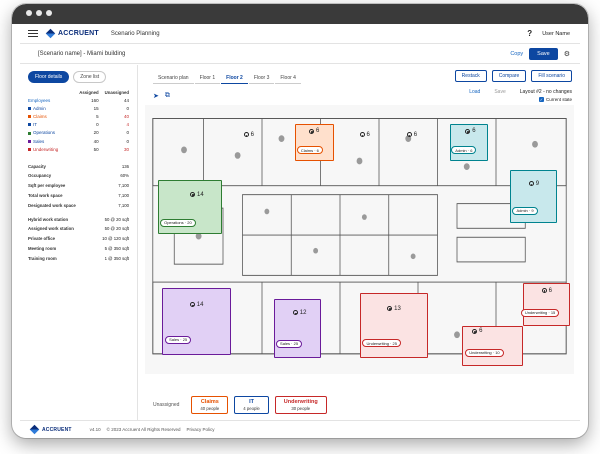  Describe the element at coordinates (95, 100) in the screenshot. I see `assigned-count: 160` at that location.